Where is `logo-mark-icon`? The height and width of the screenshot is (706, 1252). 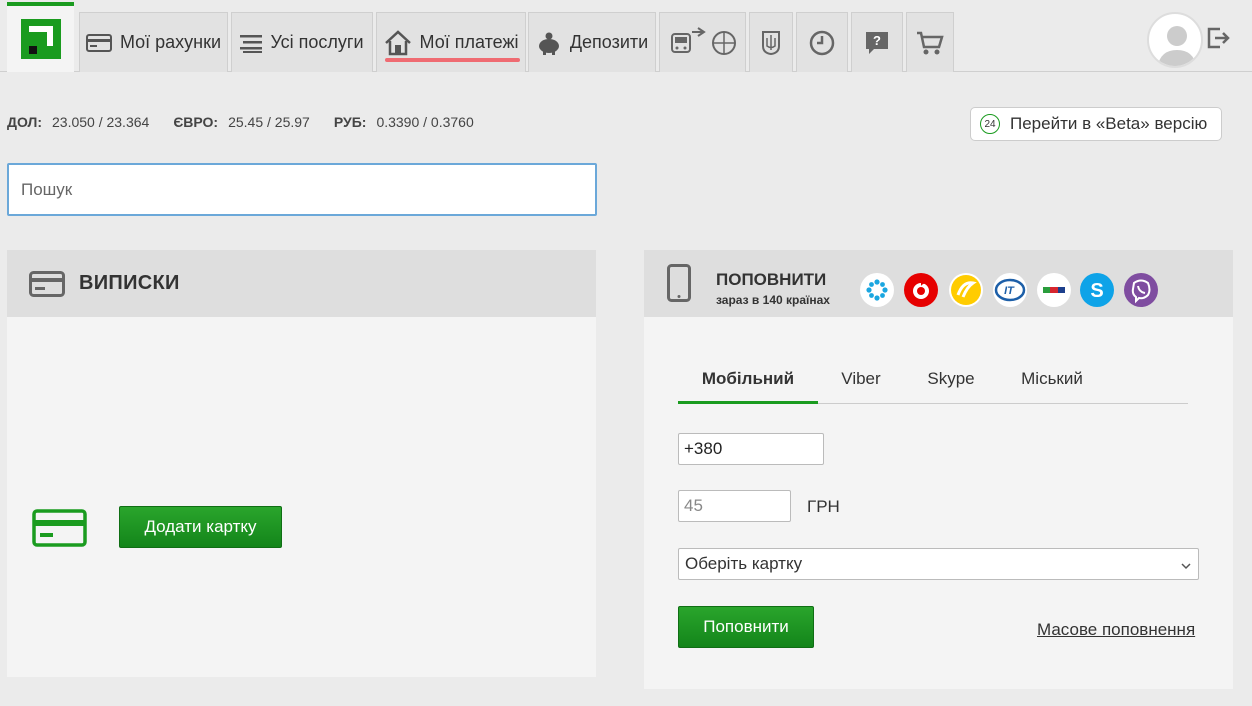
logo-mark-icon is located at coordinates (40, 39).